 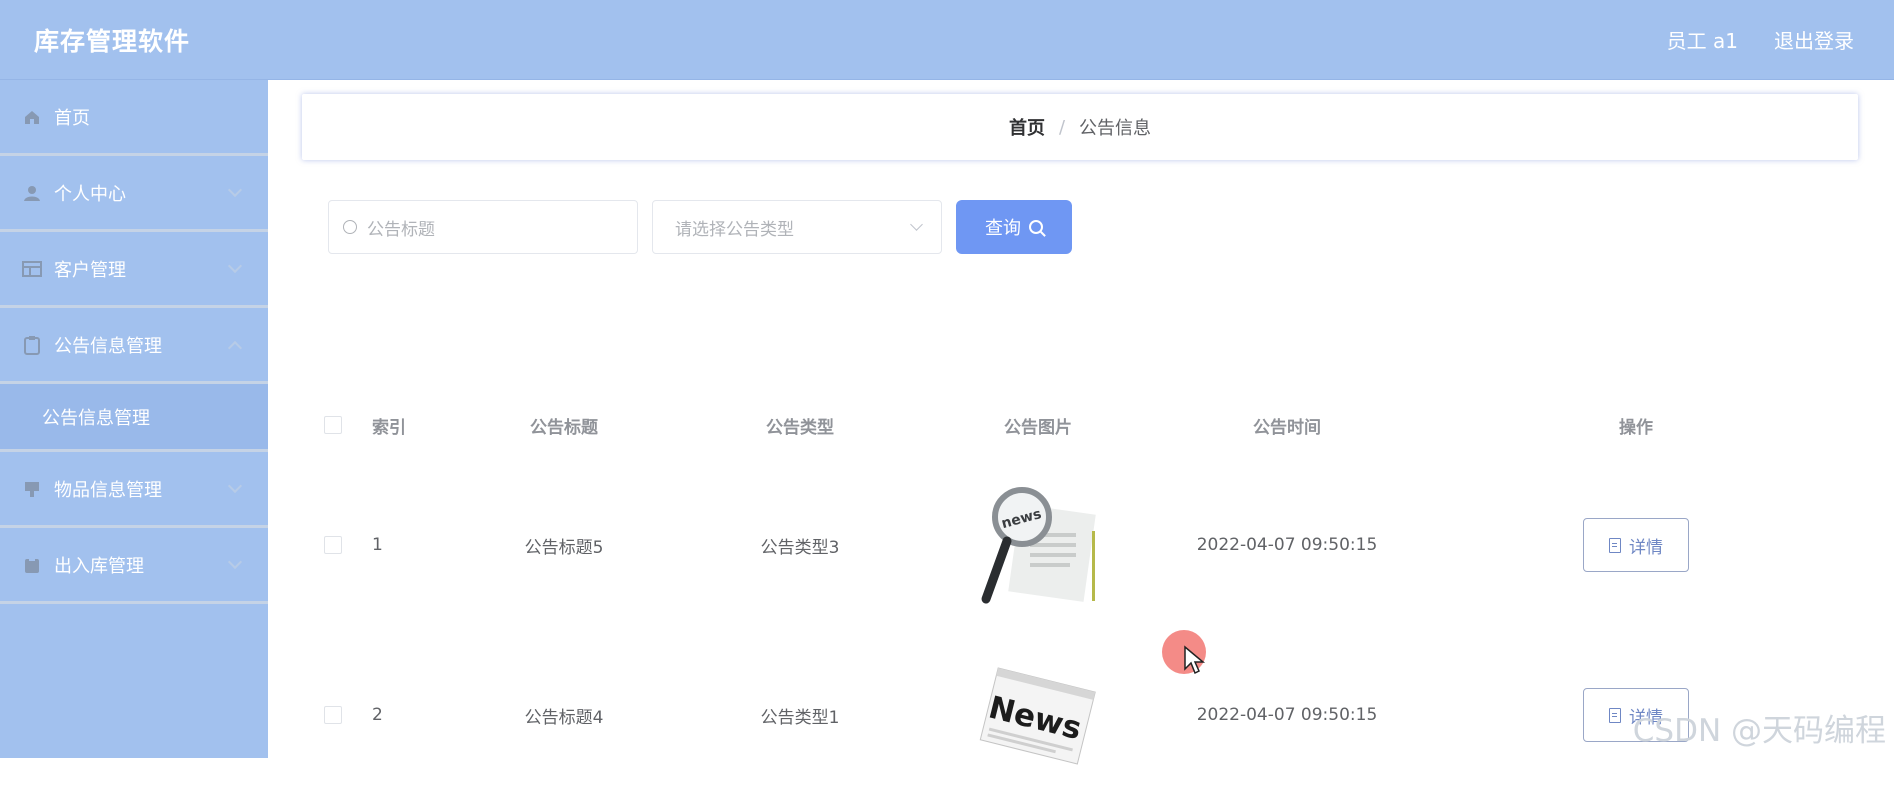 What do you see at coordinates (134, 270) in the screenshot?
I see `sidebar-item-customers: 客户管理` at bounding box center [134, 270].